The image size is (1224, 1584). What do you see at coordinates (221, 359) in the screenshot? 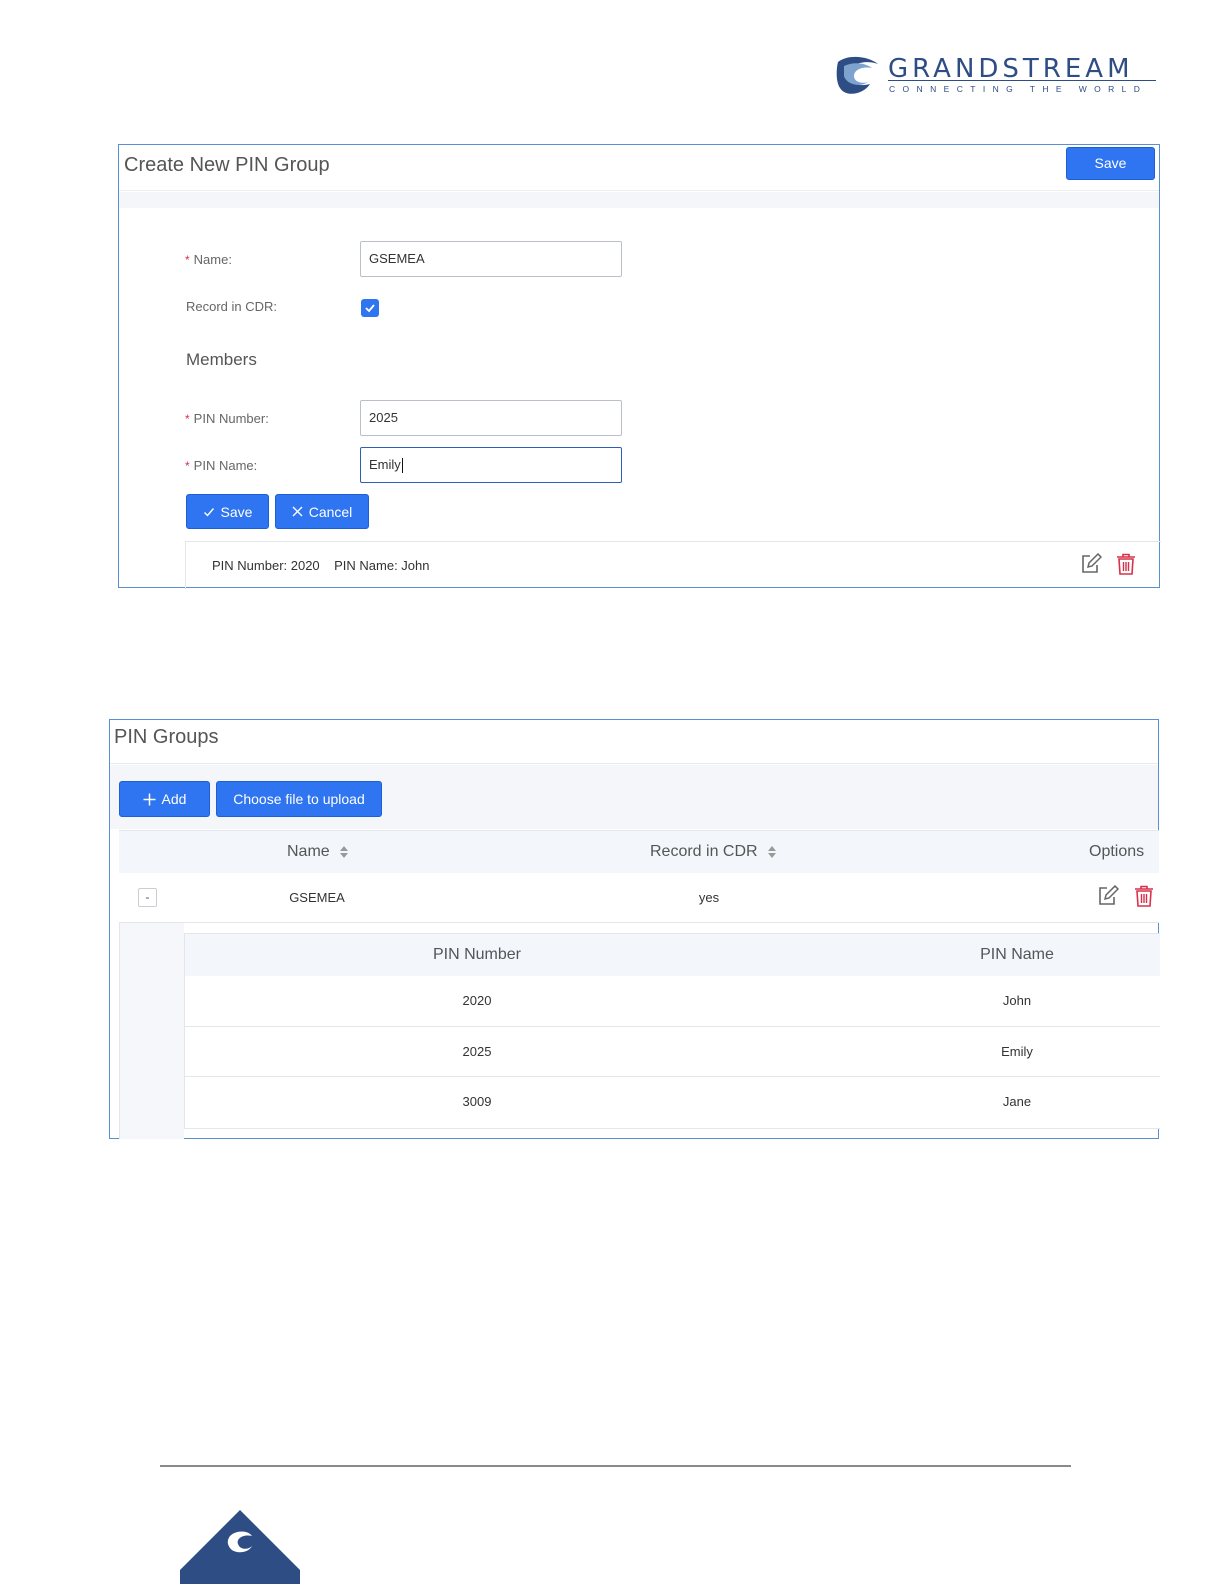
I see `members-title: Members` at bounding box center [221, 359].